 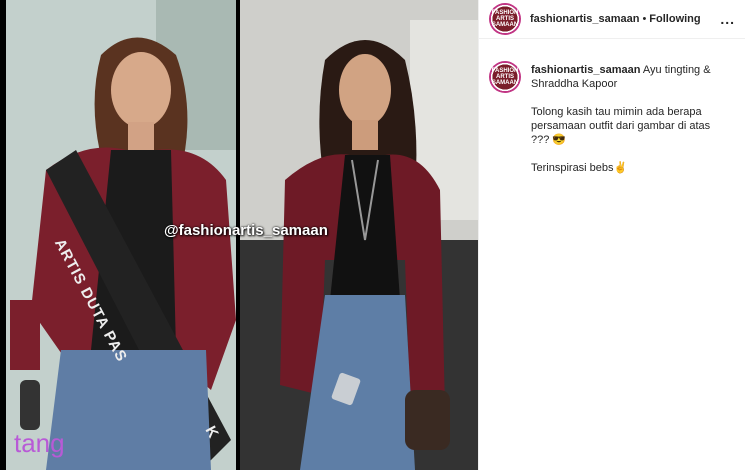 I want to click on caption-avatar: FASHION ARTIS SAMAAN, so click(x=505, y=77).